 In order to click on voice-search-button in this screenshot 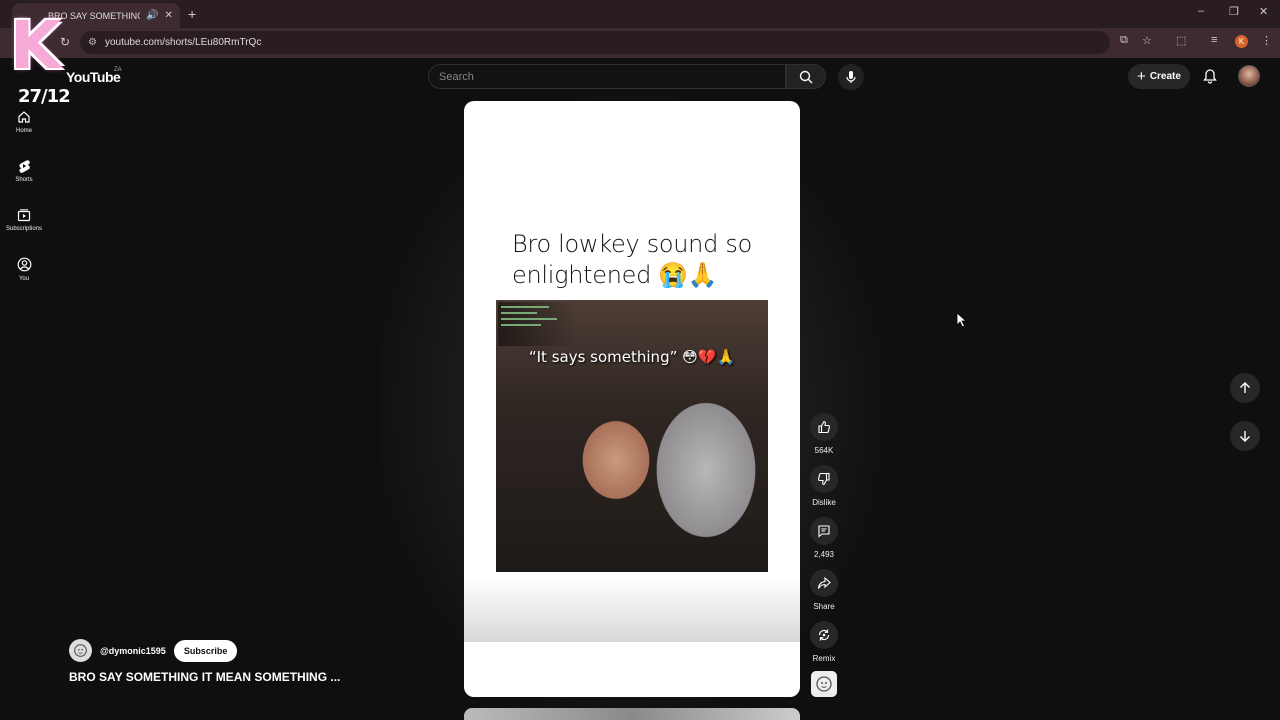, I will do `click(851, 77)`.